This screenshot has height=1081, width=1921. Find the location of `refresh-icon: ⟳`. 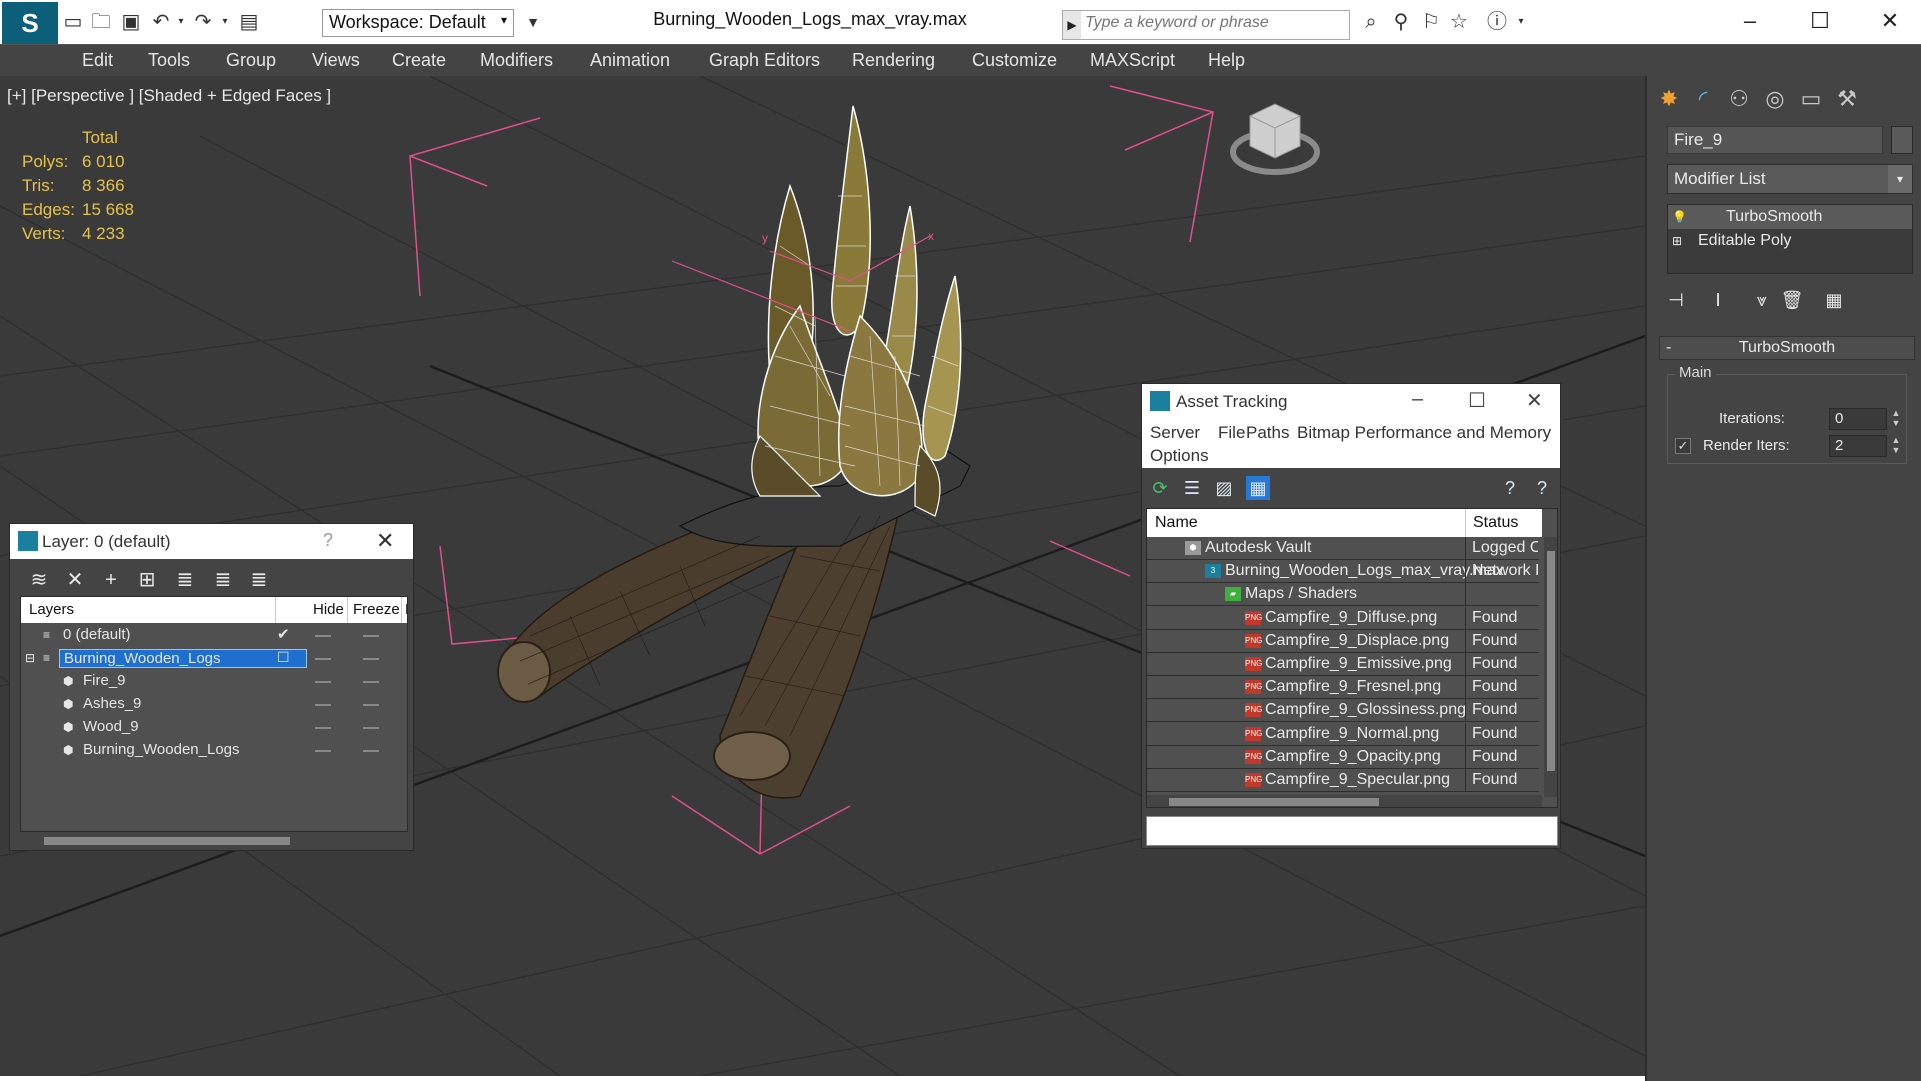

refresh-icon: ⟳ is located at coordinates (1160, 488).